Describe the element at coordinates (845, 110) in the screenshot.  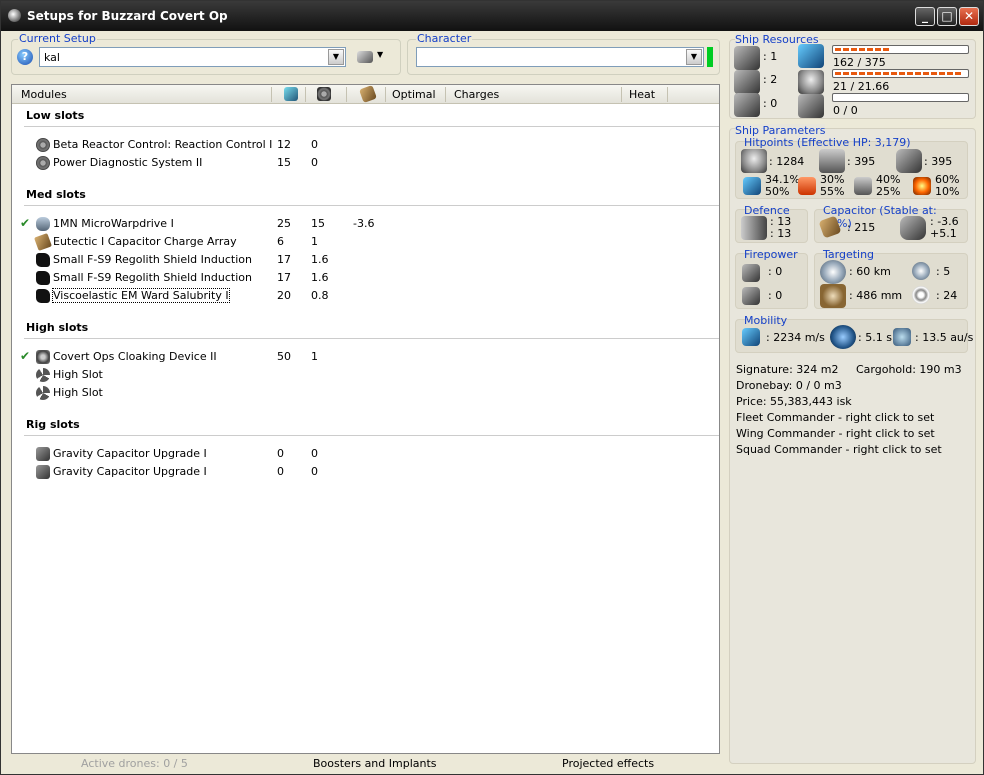
I see `drone-bay-text: 0 / 0` at that location.